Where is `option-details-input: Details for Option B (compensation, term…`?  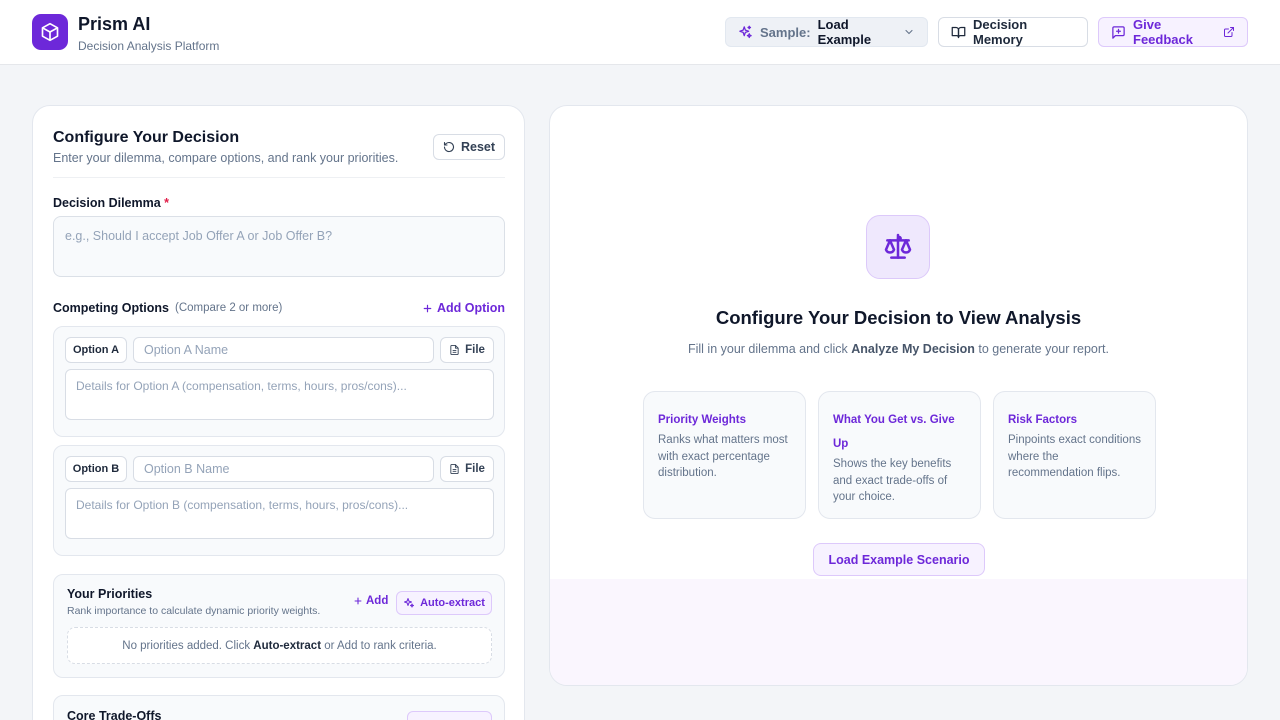
option-details-input: Details for Option B (compensation, term… is located at coordinates (279, 513).